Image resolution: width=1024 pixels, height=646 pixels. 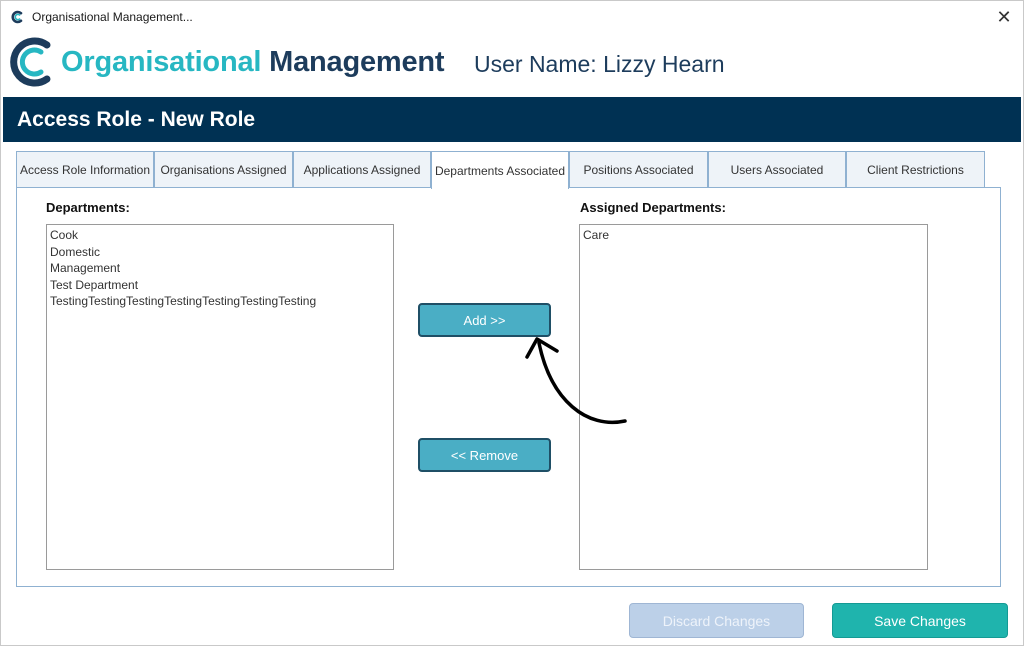 I want to click on user-name-label: User Name: Lizzy Hearn, so click(x=599, y=64).